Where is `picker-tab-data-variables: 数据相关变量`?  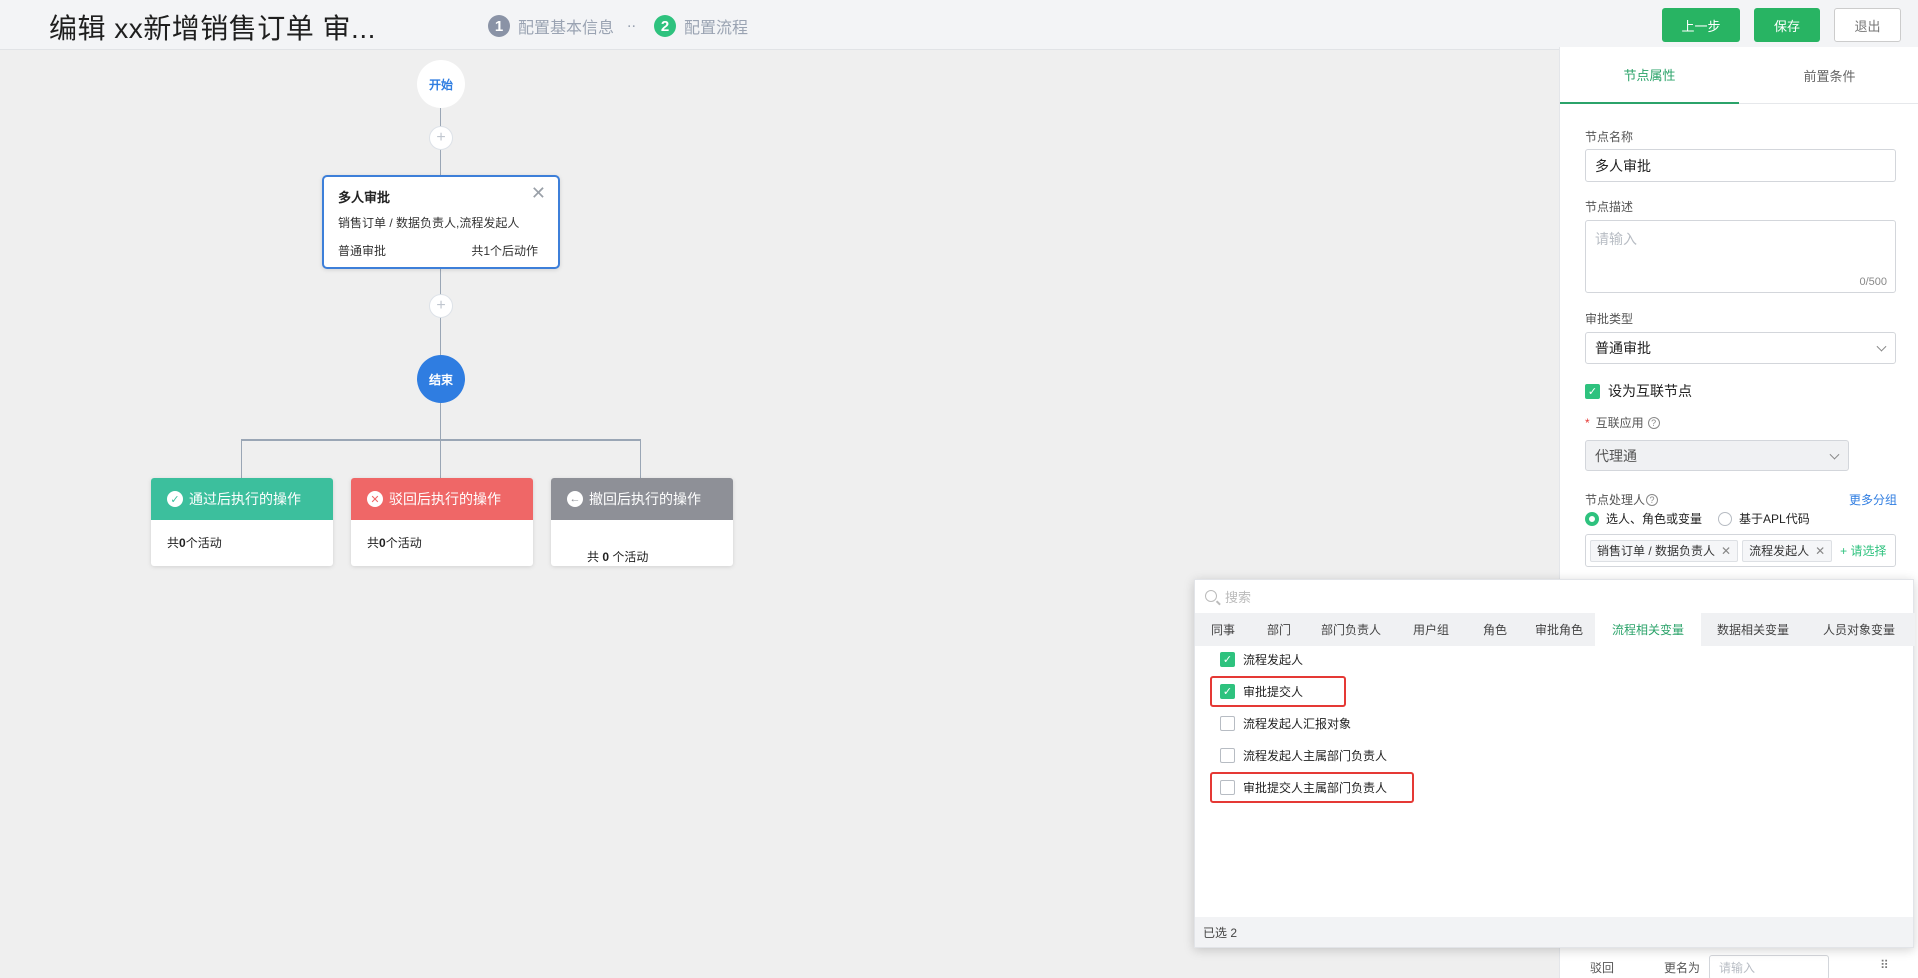
picker-tab-data-variables: 数据相关变量 is located at coordinates (1753, 629).